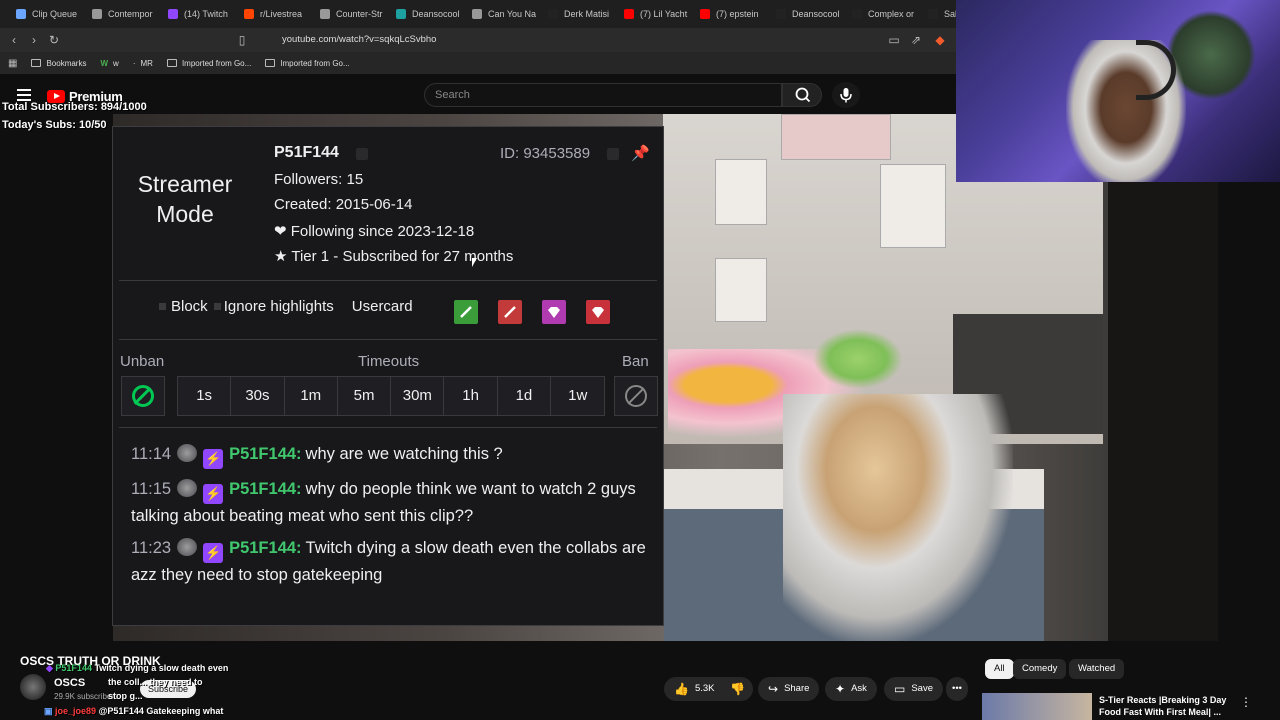 The width and height of the screenshot is (1280, 720). Describe the element at coordinates (576, 14) in the screenshot. I see `browser-tab: Derk Matisi` at that location.